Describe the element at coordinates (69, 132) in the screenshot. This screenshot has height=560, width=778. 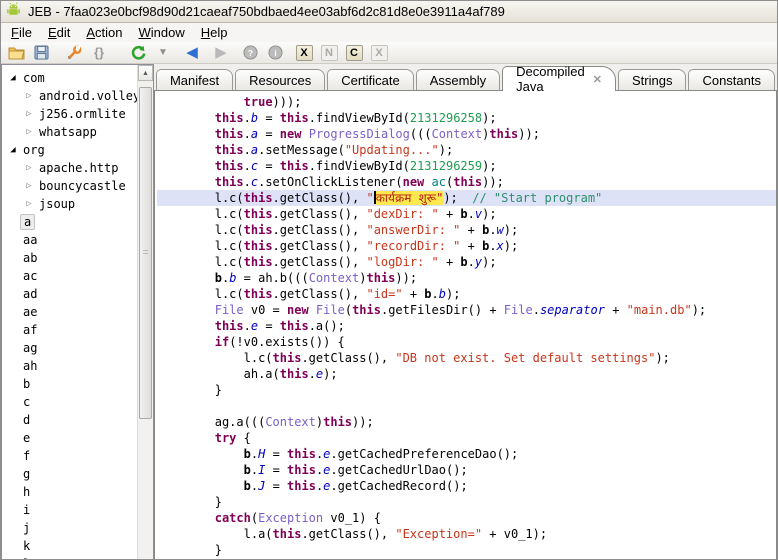
I see `tree-item-whatsapp: ▷ whatsapp` at that location.